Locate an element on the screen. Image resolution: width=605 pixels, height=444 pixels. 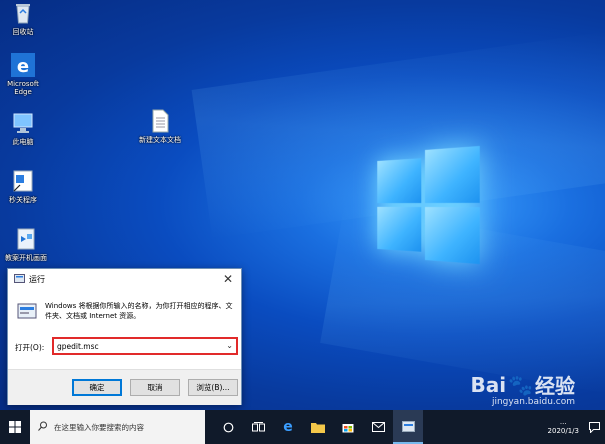
paw-icon: 🐾 is located at coordinates (520, 385).